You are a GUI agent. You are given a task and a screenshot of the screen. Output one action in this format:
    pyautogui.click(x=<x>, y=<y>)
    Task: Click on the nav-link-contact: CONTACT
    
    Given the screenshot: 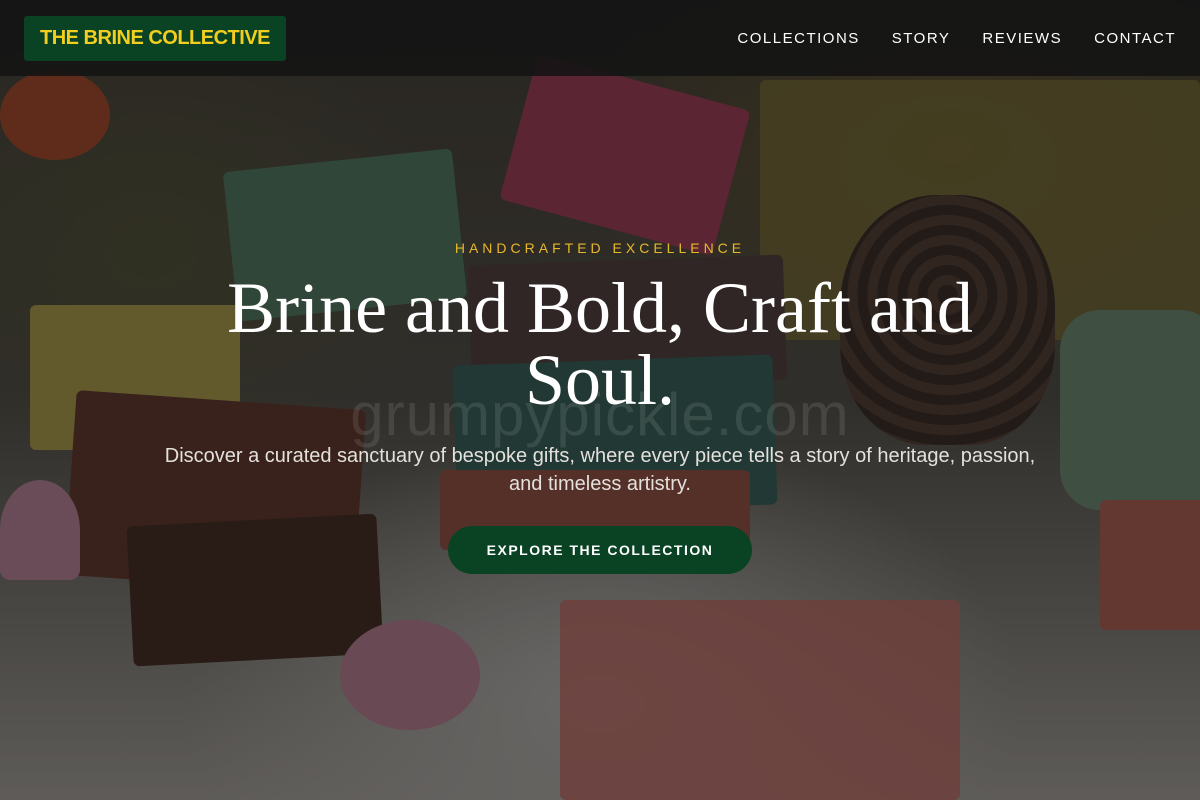 What is the action you would take?
    pyautogui.click(x=1135, y=38)
    